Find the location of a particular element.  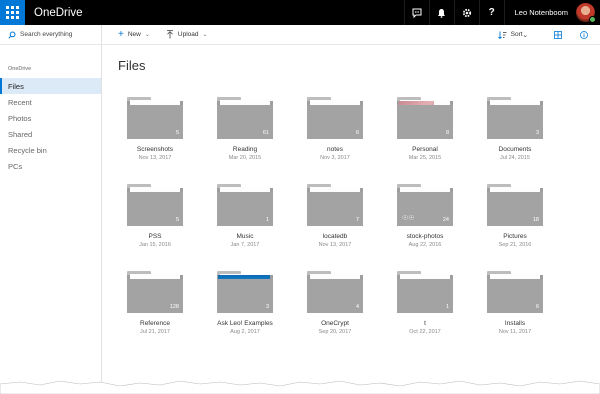

app-title: OneDrive is located at coordinates (219, 13).